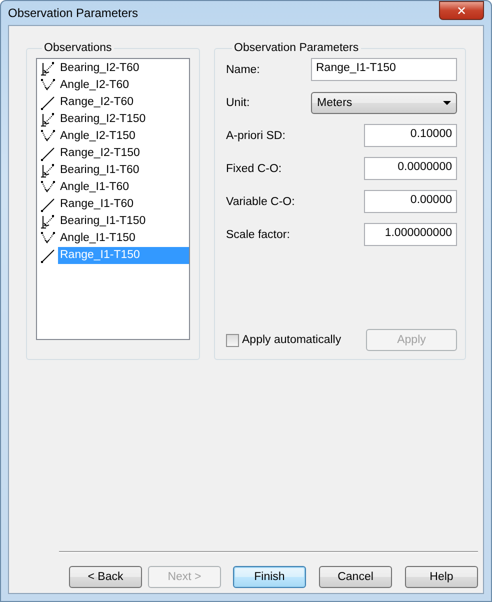  Describe the element at coordinates (410, 201) in the screenshot. I see `number-field: 0.00000` at that location.